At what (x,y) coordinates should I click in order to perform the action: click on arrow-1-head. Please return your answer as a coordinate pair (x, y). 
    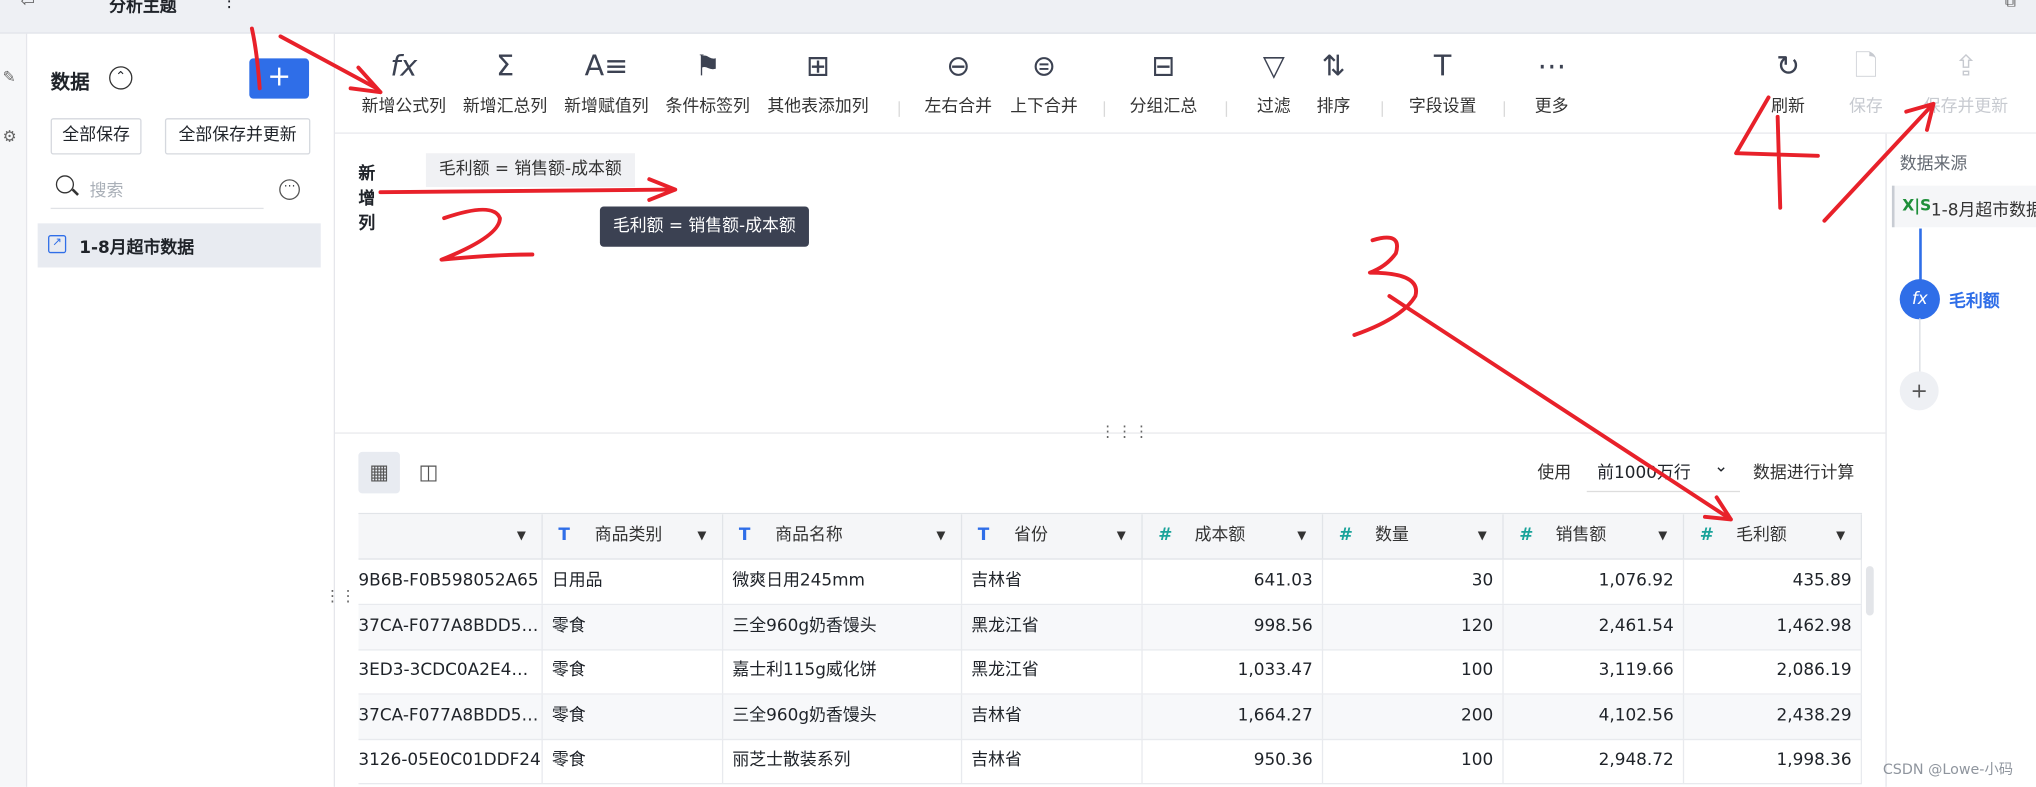
    Looking at the image, I should click on (365, 80).